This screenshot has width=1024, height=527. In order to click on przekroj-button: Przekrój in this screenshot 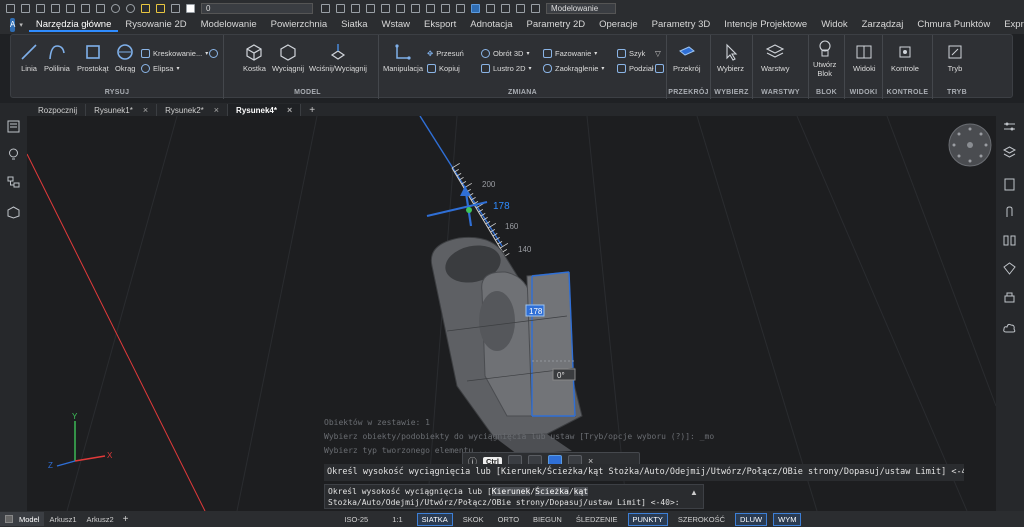, I will do `click(687, 58)`.